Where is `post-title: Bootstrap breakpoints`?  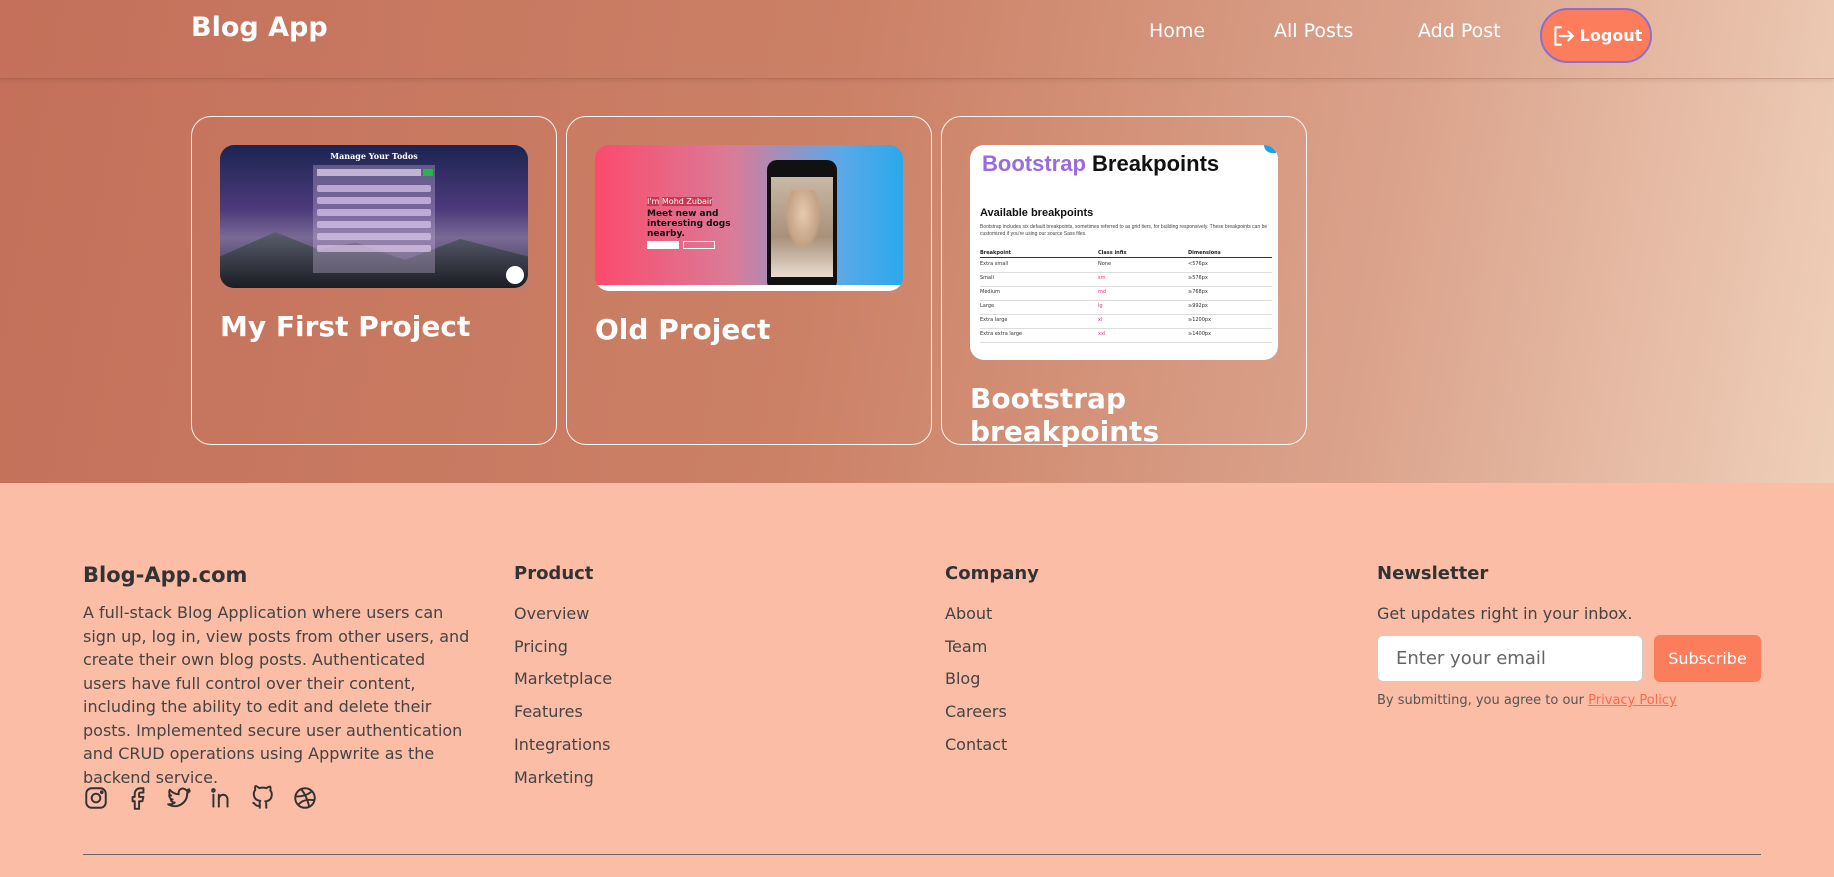
post-title: Bootstrap breakpoints is located at coordinates (1138, 415).